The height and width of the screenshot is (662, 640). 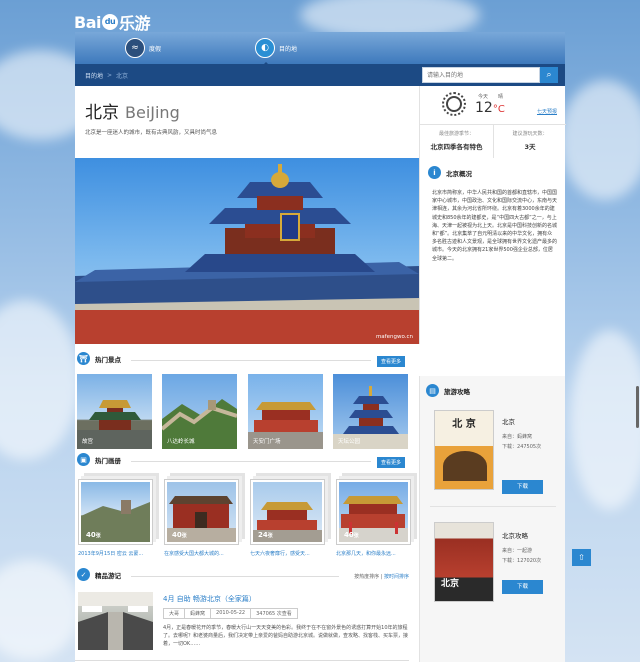 What do you see at coordinates (99, 358) in the screenshot?
I see `hot-spots-heading: ⛩ 热门景点` at bounding box center [99, 358].